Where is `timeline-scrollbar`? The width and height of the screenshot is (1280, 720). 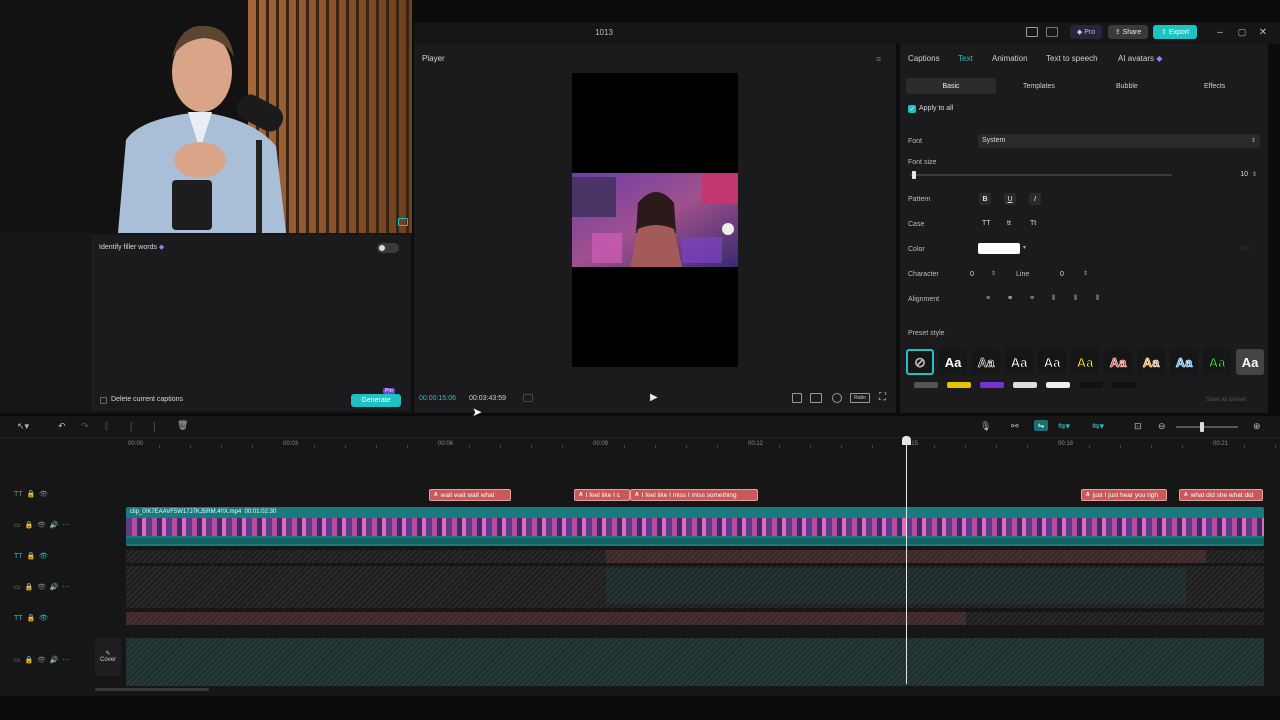 timeline-scrollbar is located at coordinates (152, 689).